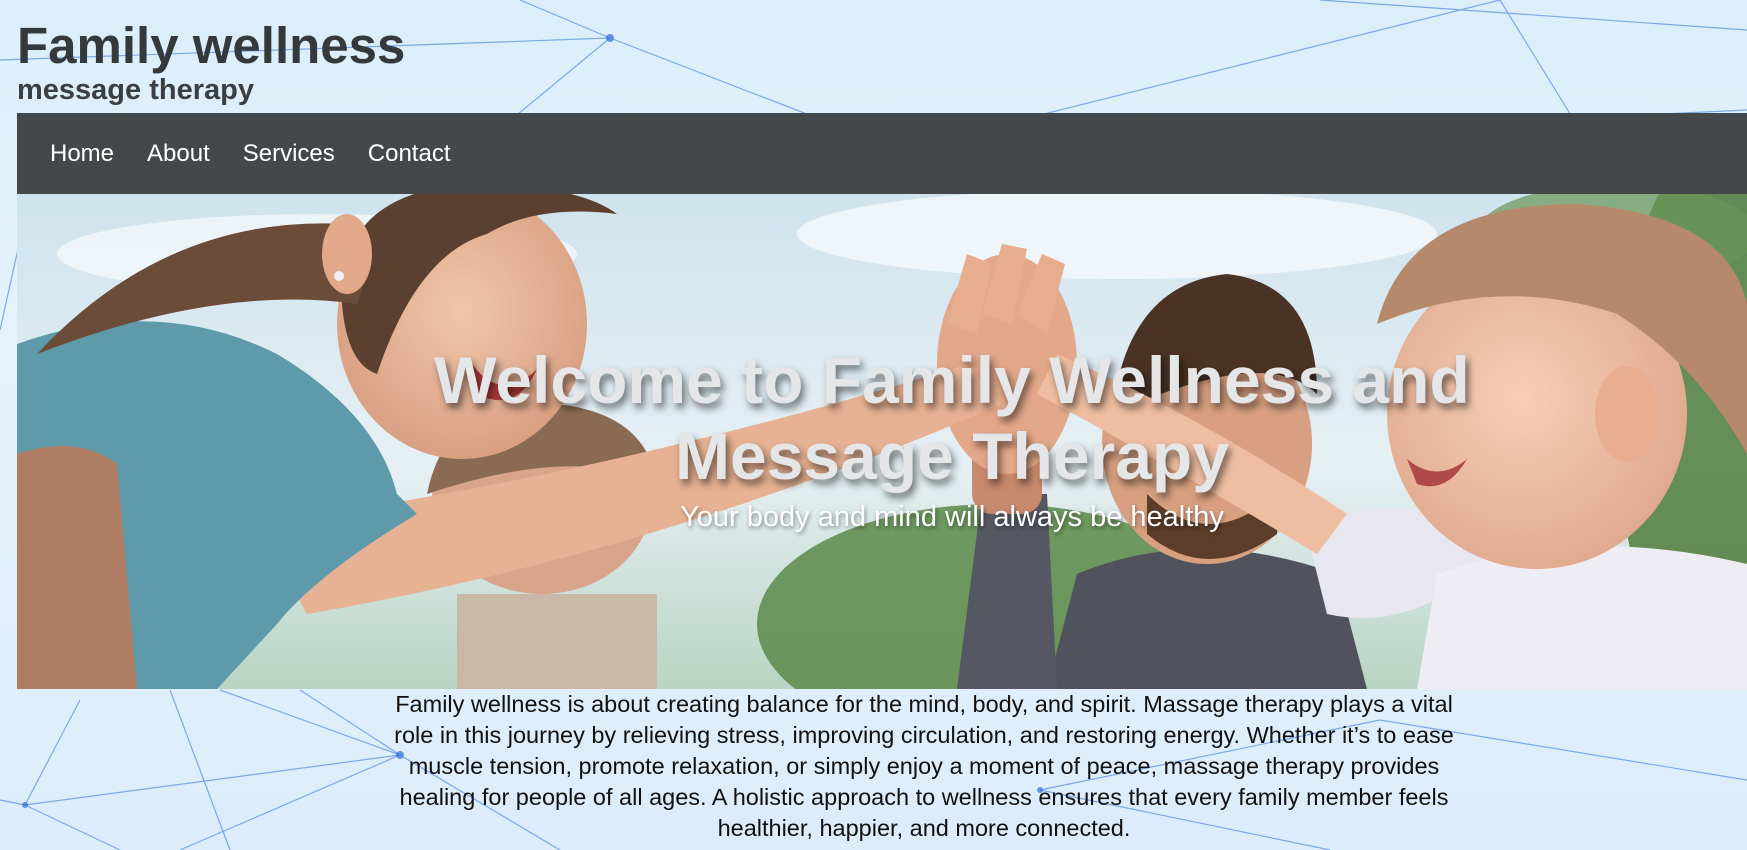 The width and height of the screenshot is (1747, 850). Describe the element at coordinates (882, 153) in the screenshot. I see `main-navbar: Home About Services Contact` at that location.